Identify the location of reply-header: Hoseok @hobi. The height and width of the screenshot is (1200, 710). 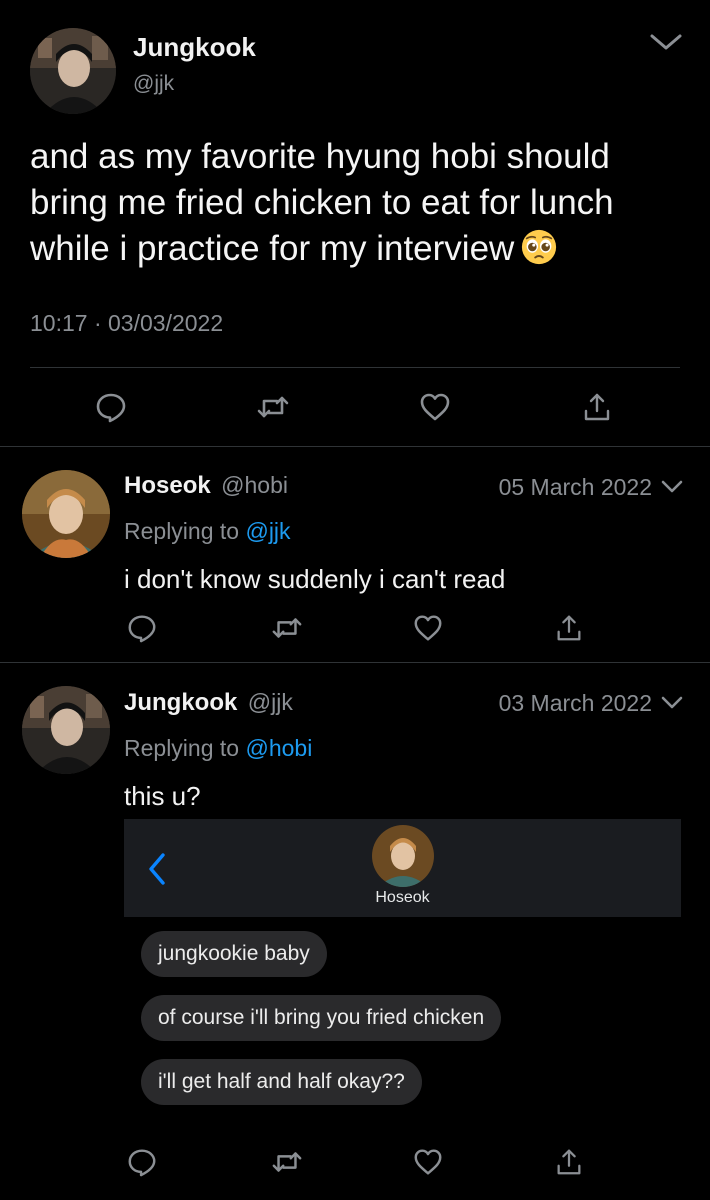
(206, 486).